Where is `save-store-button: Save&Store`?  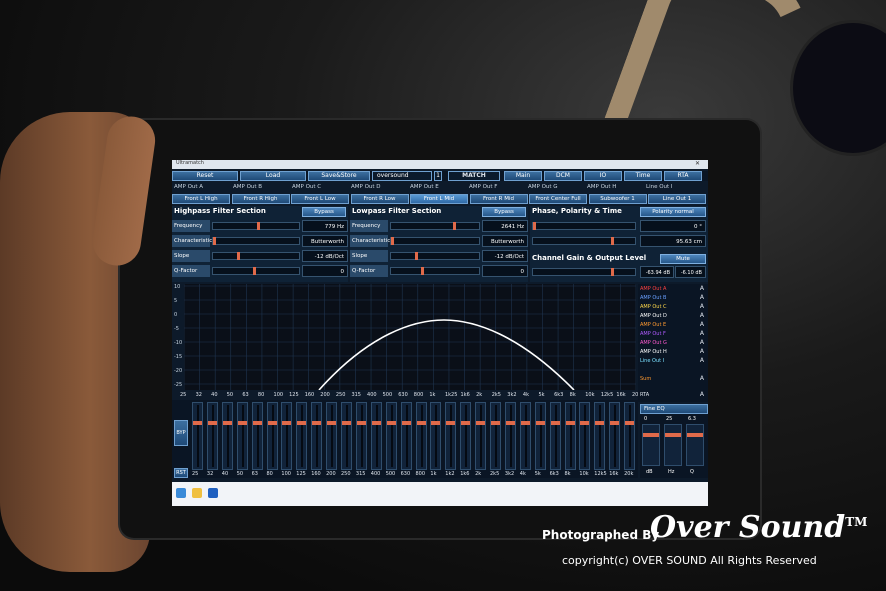
save-store-button: Save&Store is located at coordinates (339, 176).